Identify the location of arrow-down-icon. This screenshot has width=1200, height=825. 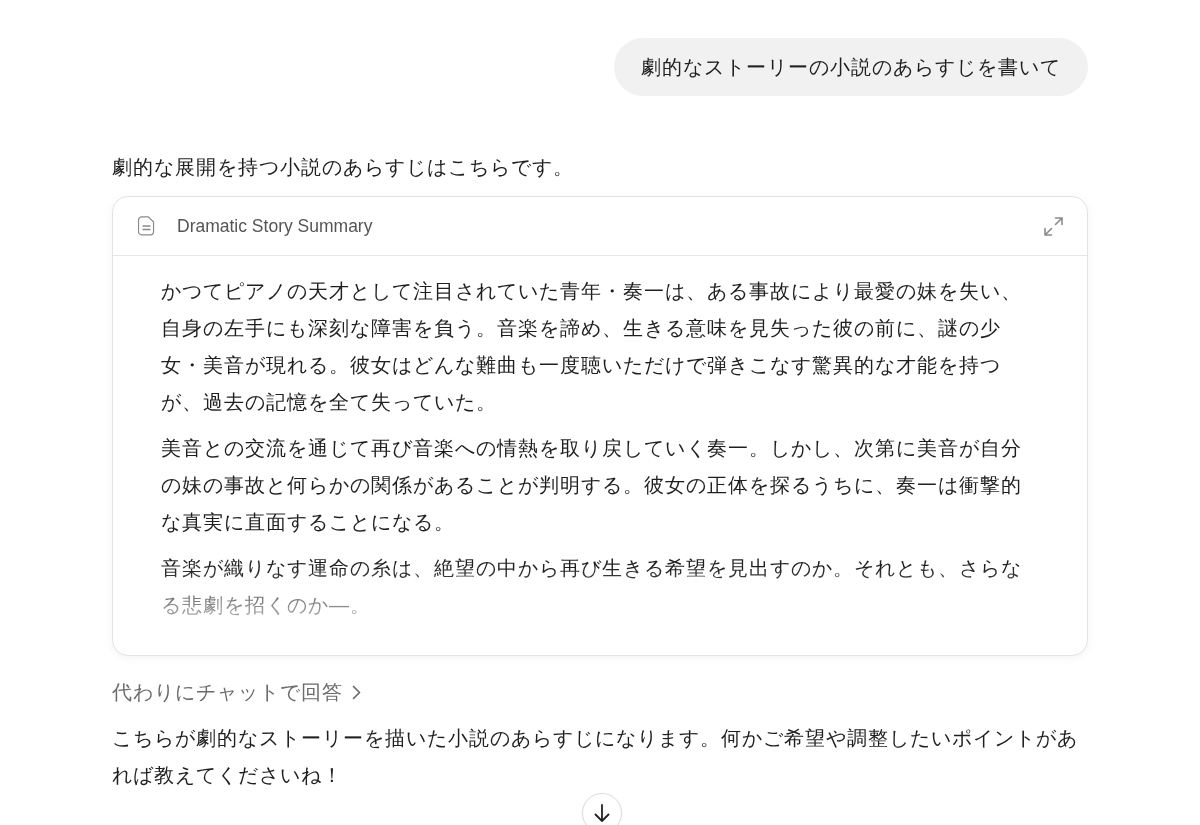
(602, 813).